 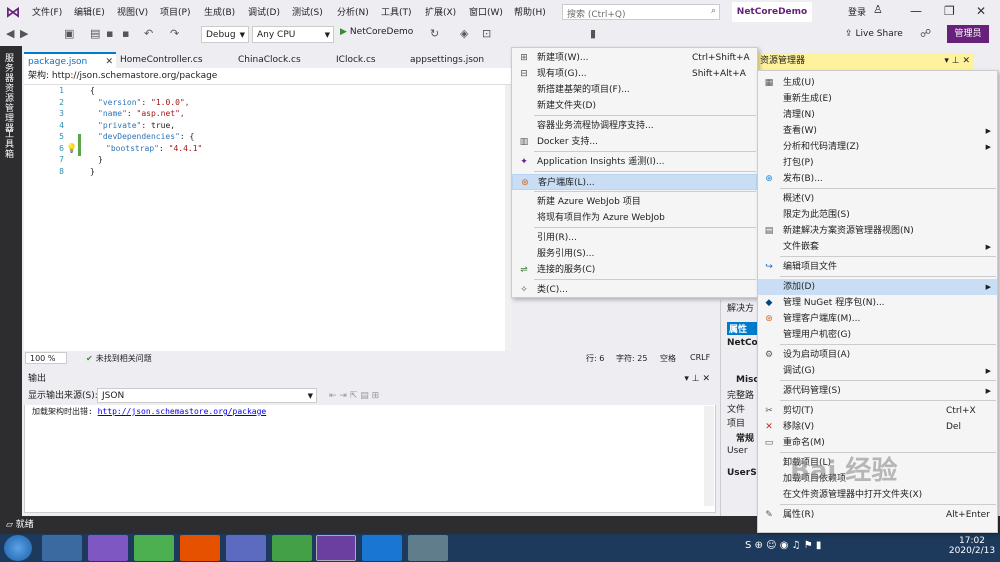 What do you see at coordinates (108, 548) in the screenshot?
I see `taskbar-vs-icon` at bounding box center [108, 548].